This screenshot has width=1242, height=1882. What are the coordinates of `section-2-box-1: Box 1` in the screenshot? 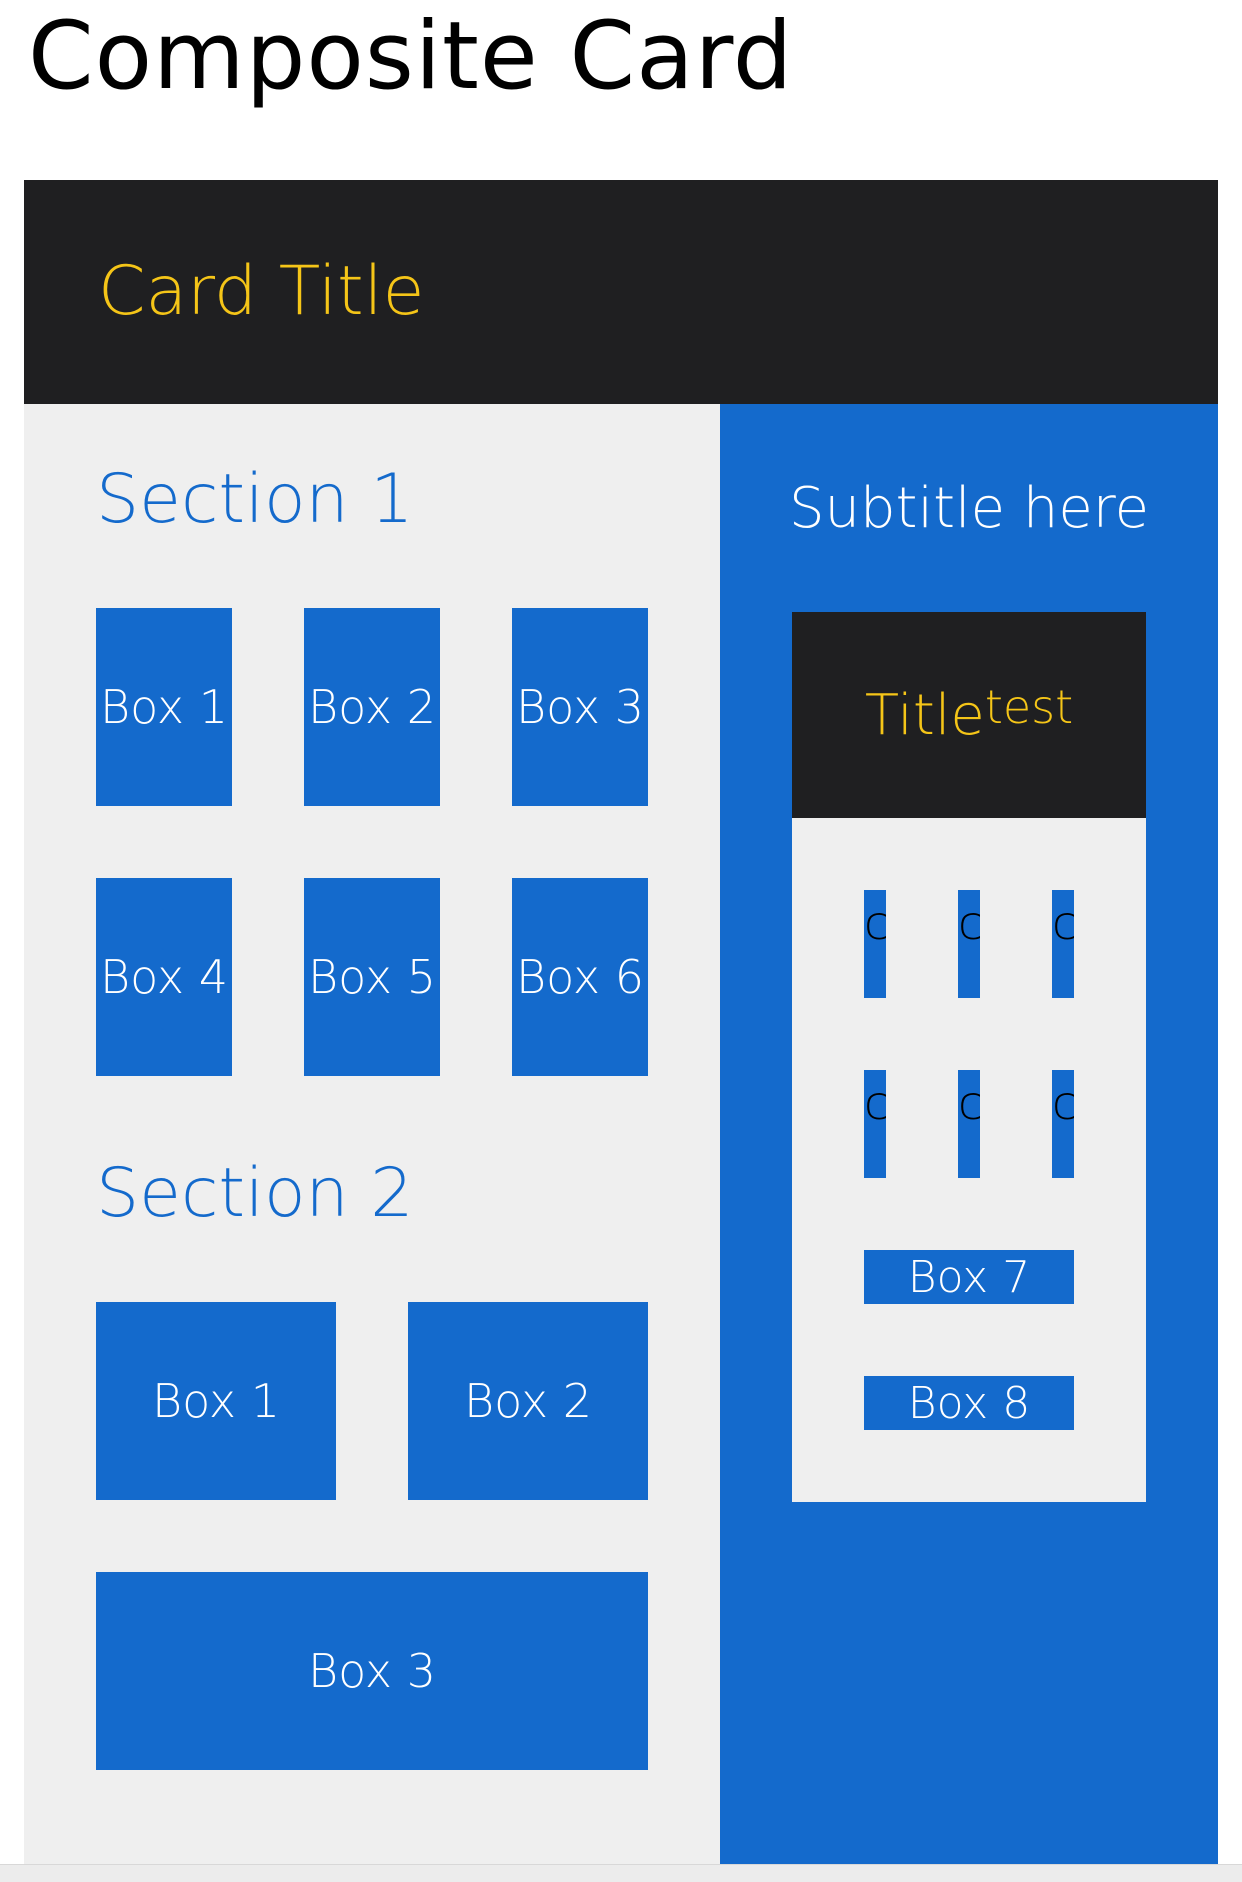 It's located at (216, 1401).